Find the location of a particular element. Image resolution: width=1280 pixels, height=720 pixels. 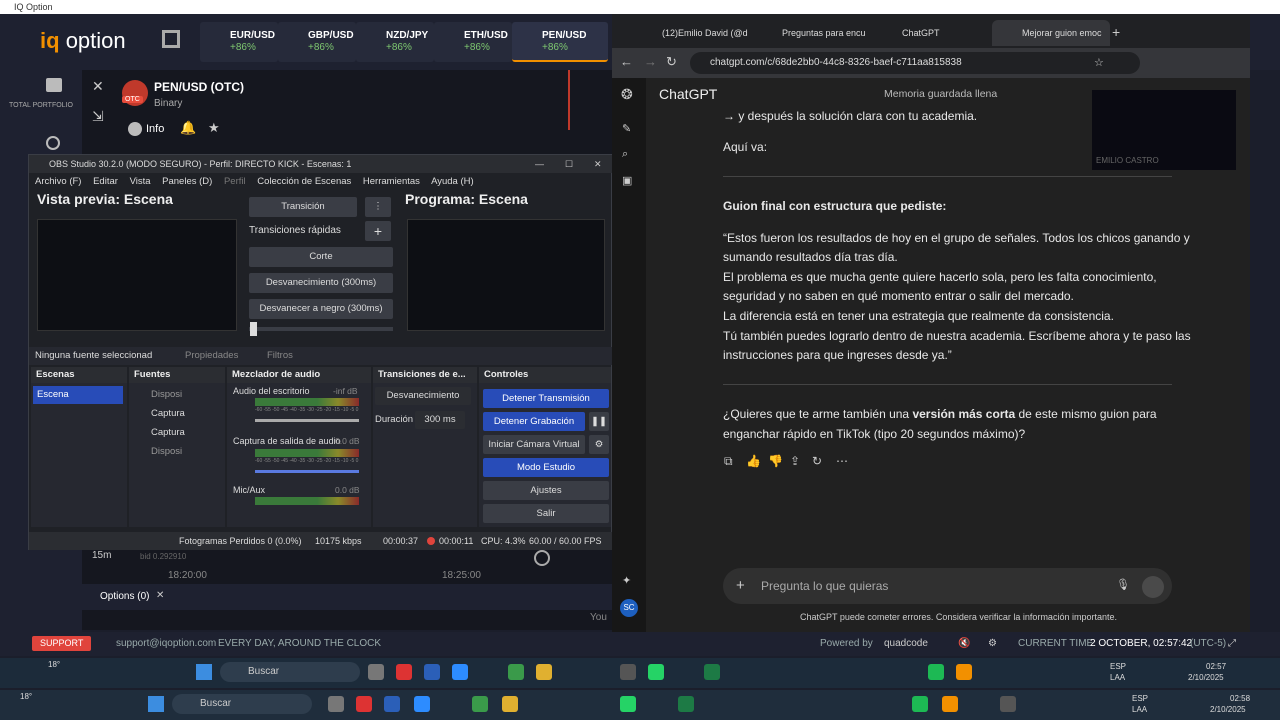

stop-stream-button: Detener Transmisión is located at coordinates (546, 398).